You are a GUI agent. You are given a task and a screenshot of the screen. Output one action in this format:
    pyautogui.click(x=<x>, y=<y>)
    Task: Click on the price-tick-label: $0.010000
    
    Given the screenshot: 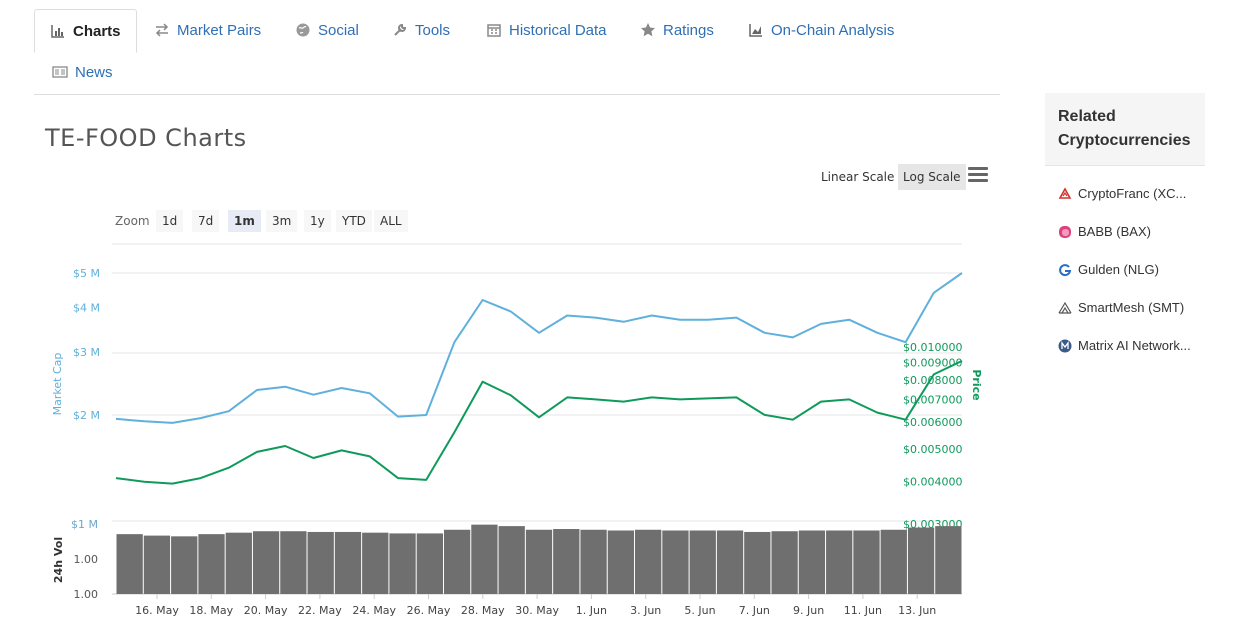 What is the action you would take?
    pyautogui.click(x=933, y=347)
    